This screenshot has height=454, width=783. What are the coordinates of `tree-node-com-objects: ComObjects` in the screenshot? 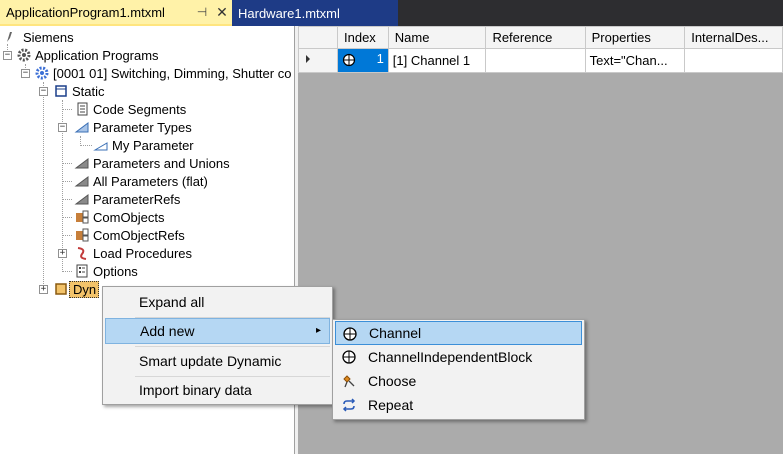 It's located at (119, 217).